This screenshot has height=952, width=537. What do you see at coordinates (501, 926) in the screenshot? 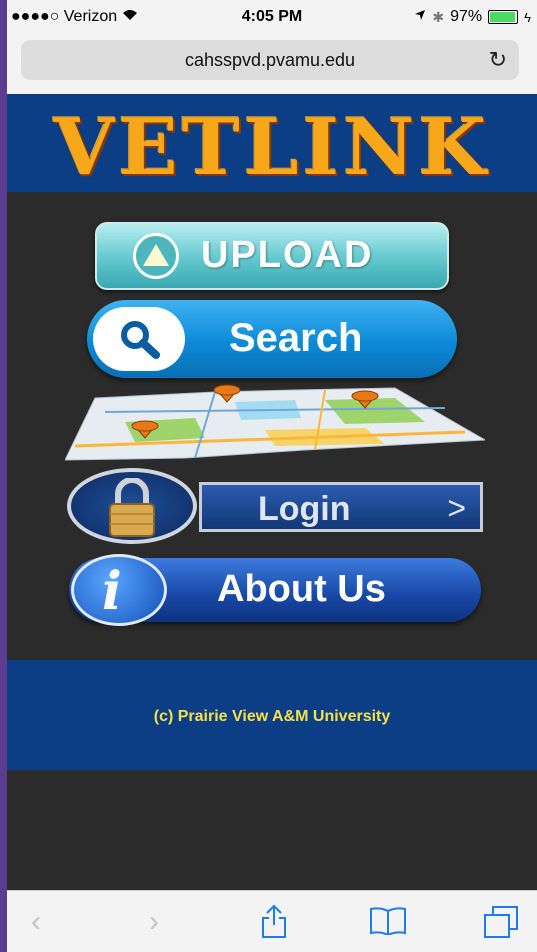
I see `tabs-icon` at bounding box center [501, 926].